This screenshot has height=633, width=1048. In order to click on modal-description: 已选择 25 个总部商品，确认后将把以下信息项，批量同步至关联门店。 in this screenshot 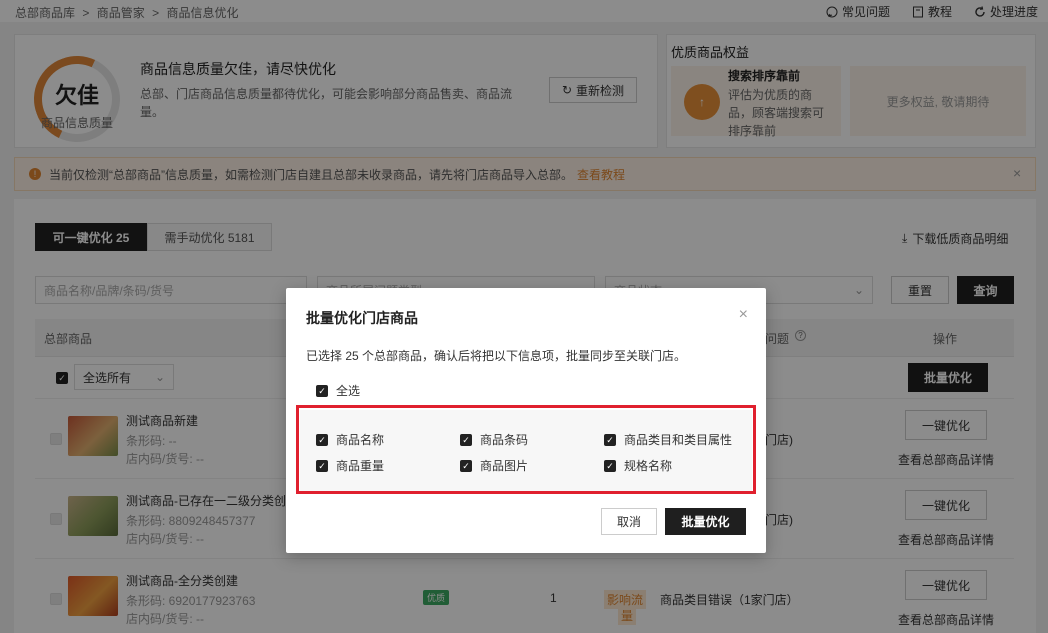, I will do `click(496, 356)`.